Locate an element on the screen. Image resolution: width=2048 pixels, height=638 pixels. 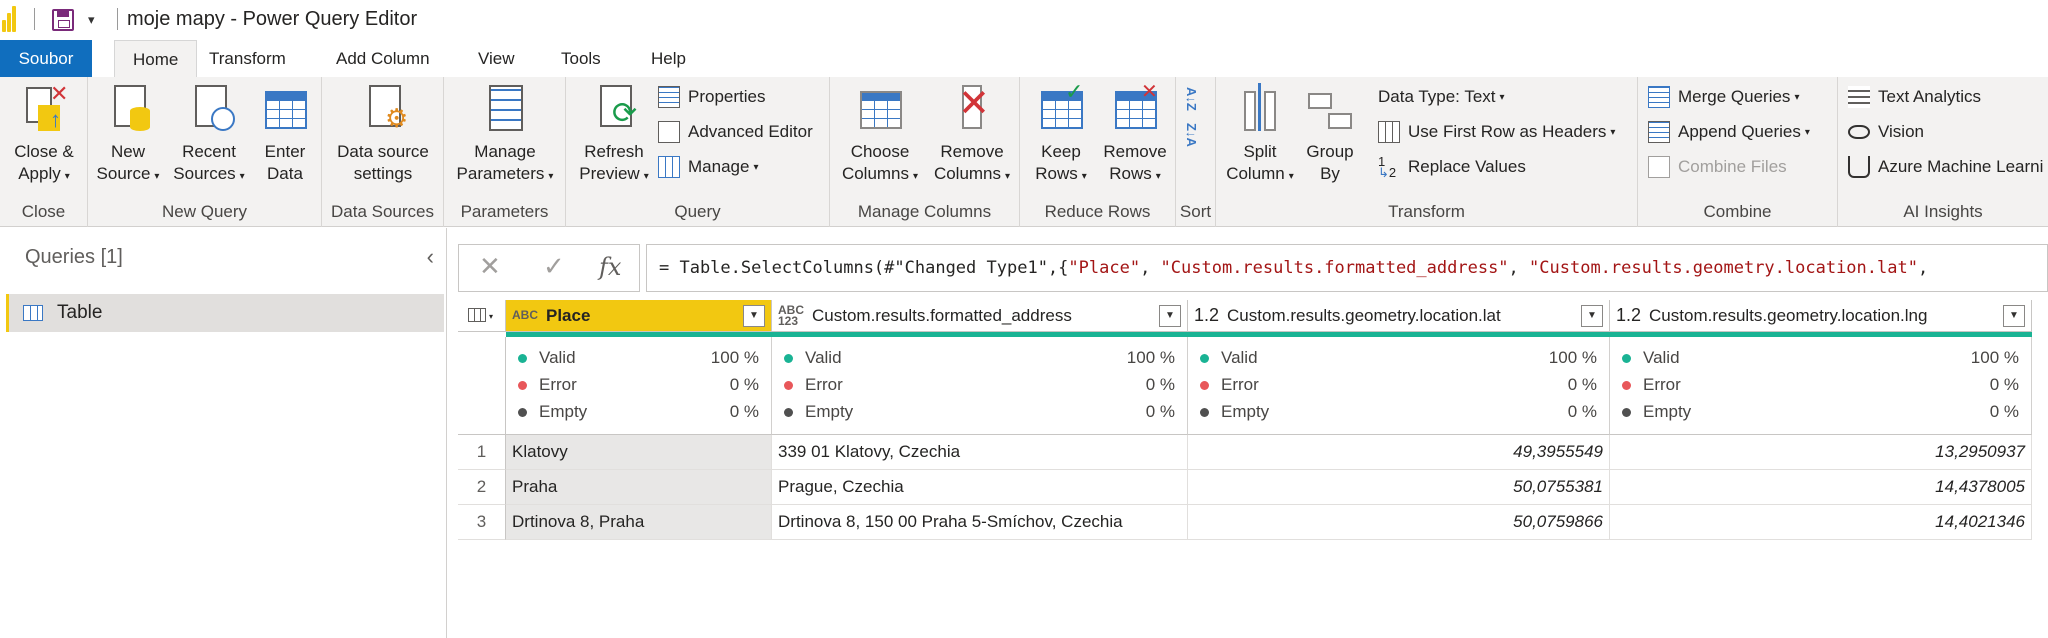
recent-sources-icon is located at coordinates (210, 109).